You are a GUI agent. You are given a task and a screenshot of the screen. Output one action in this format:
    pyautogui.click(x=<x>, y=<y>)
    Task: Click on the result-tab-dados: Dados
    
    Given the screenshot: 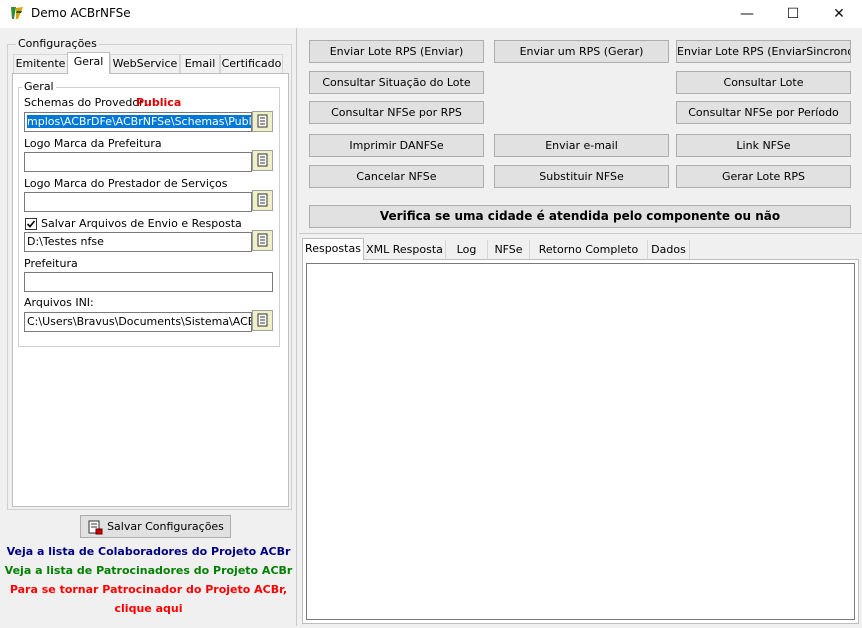 What is the action you would take?
    pyautogui.click(x=669, y=249)
    